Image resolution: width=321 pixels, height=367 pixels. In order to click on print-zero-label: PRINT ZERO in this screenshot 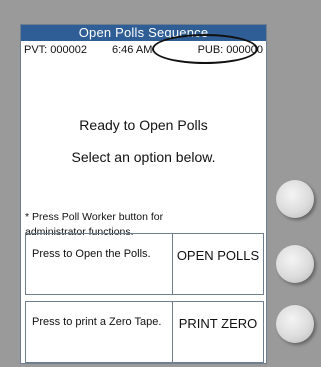, I will do `click(218, 323)`.